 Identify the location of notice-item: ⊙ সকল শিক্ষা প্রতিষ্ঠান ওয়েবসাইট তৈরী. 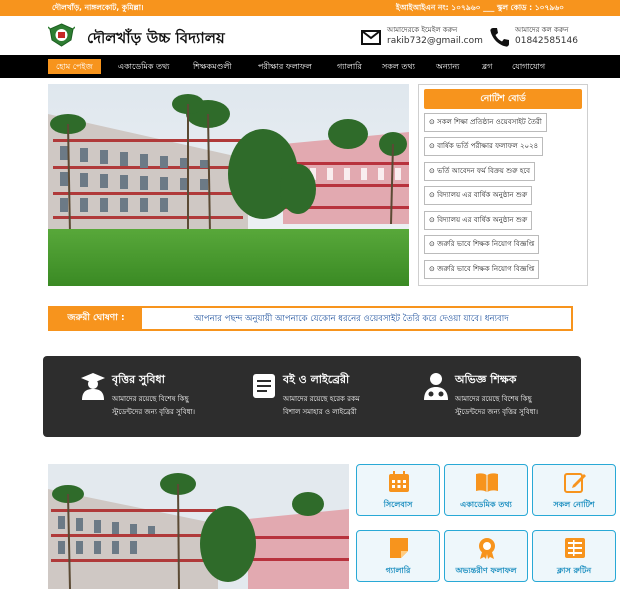
(485, 122).